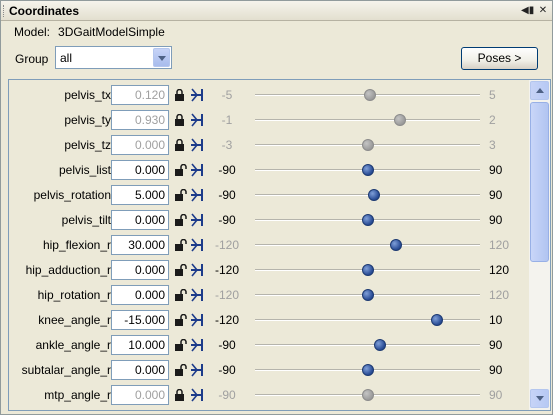 The height and width of the screenshot is (415, 553). Describe the element at coordinates (87, 120) in the screenshot. I see `coordinate-name: pelvis_ty` at that location.